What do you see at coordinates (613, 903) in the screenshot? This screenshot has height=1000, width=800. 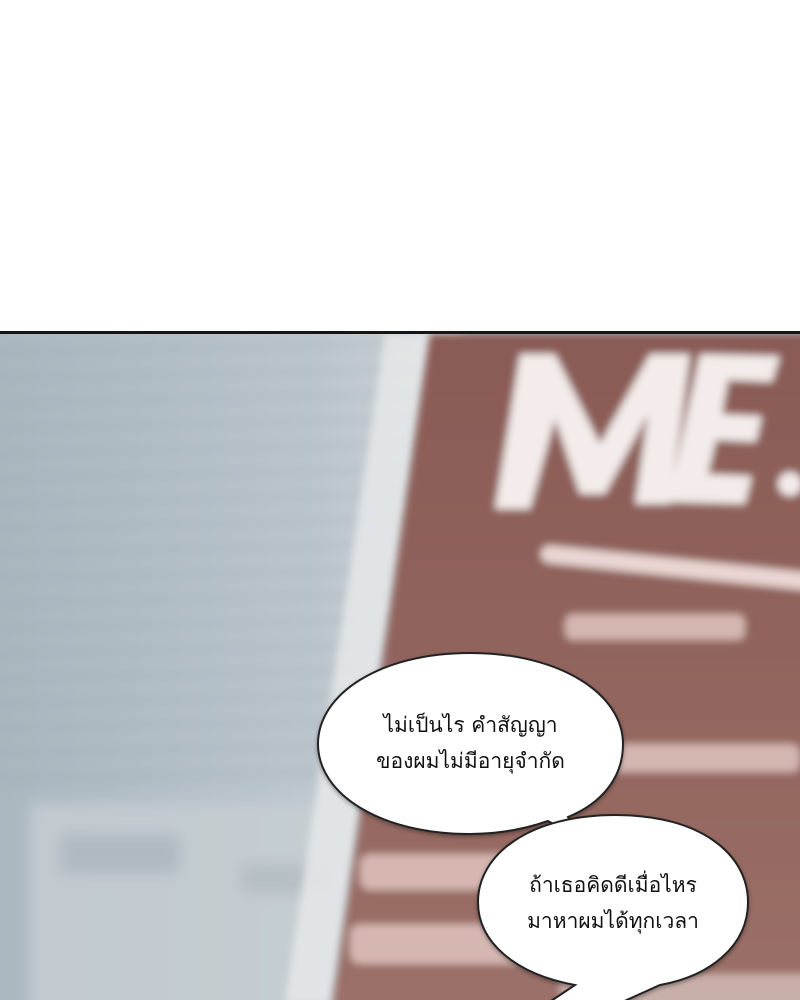 I see `speech-bubble-2-text: ถ้าเธอคิดดีเมื่อไหร มาหาผมได้ทุกเวลา` at bounding box center [613, 903].